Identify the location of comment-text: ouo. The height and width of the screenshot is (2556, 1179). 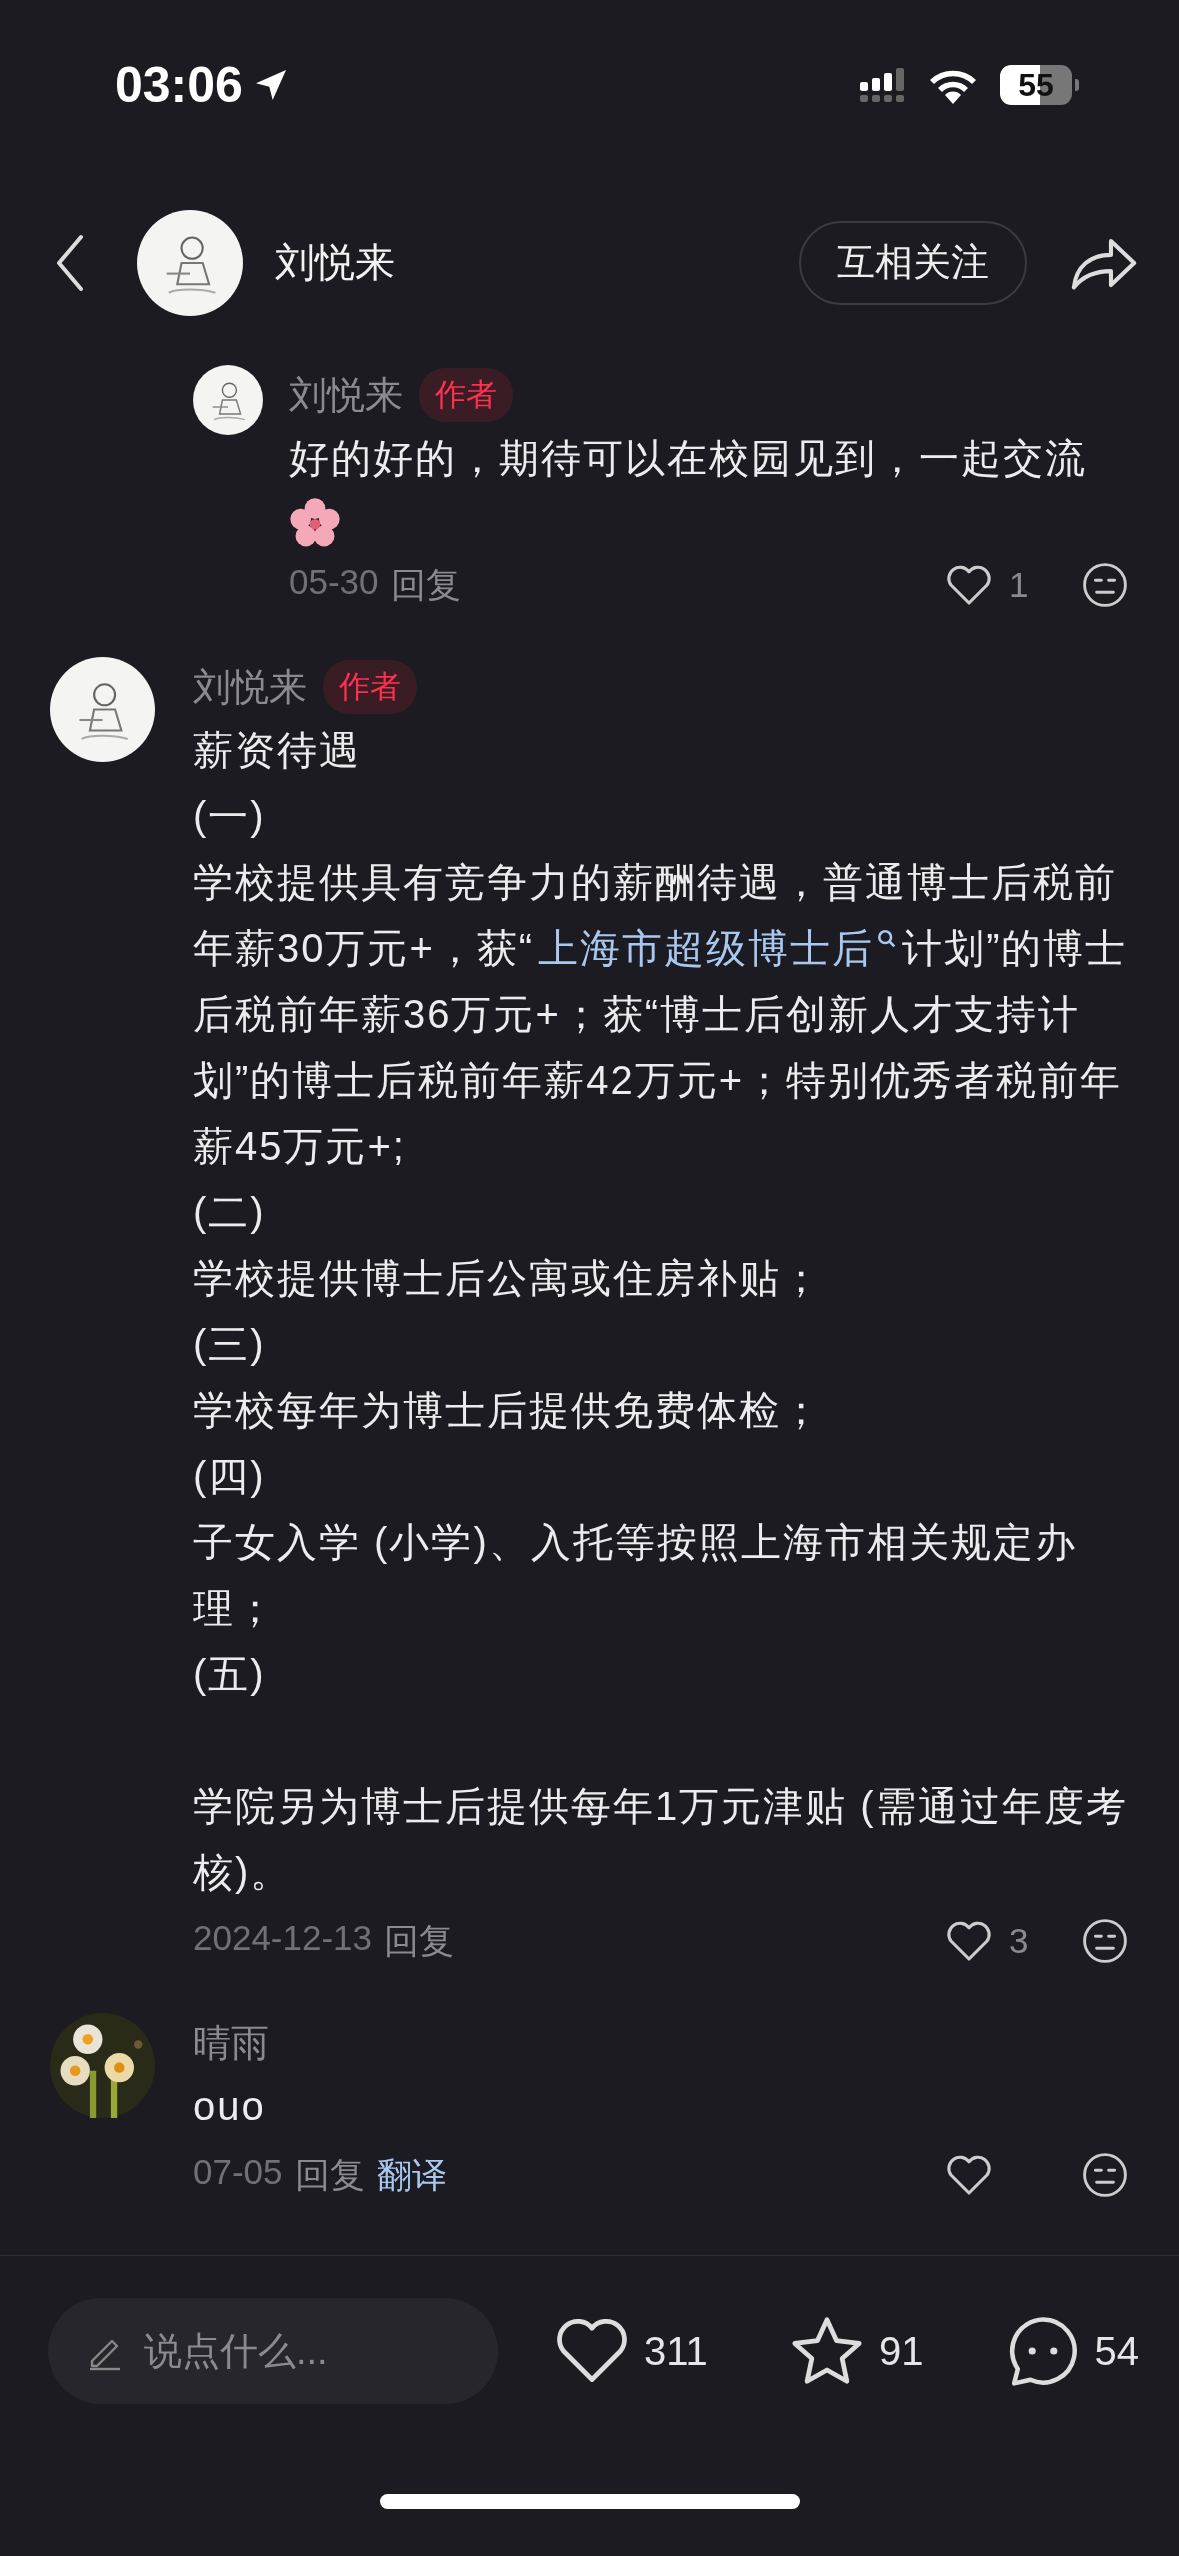
(230, 2106).